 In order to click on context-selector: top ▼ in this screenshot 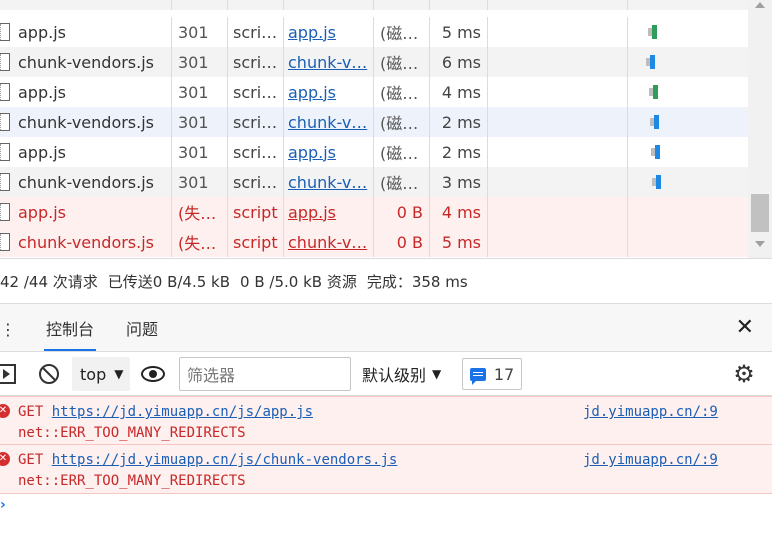, I will do `click(101, 374)`.